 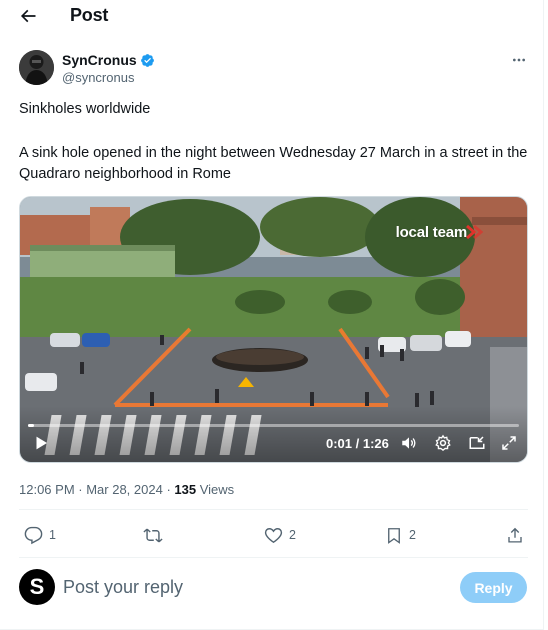 I want to click on repost-action, so click(x=156, y=535).